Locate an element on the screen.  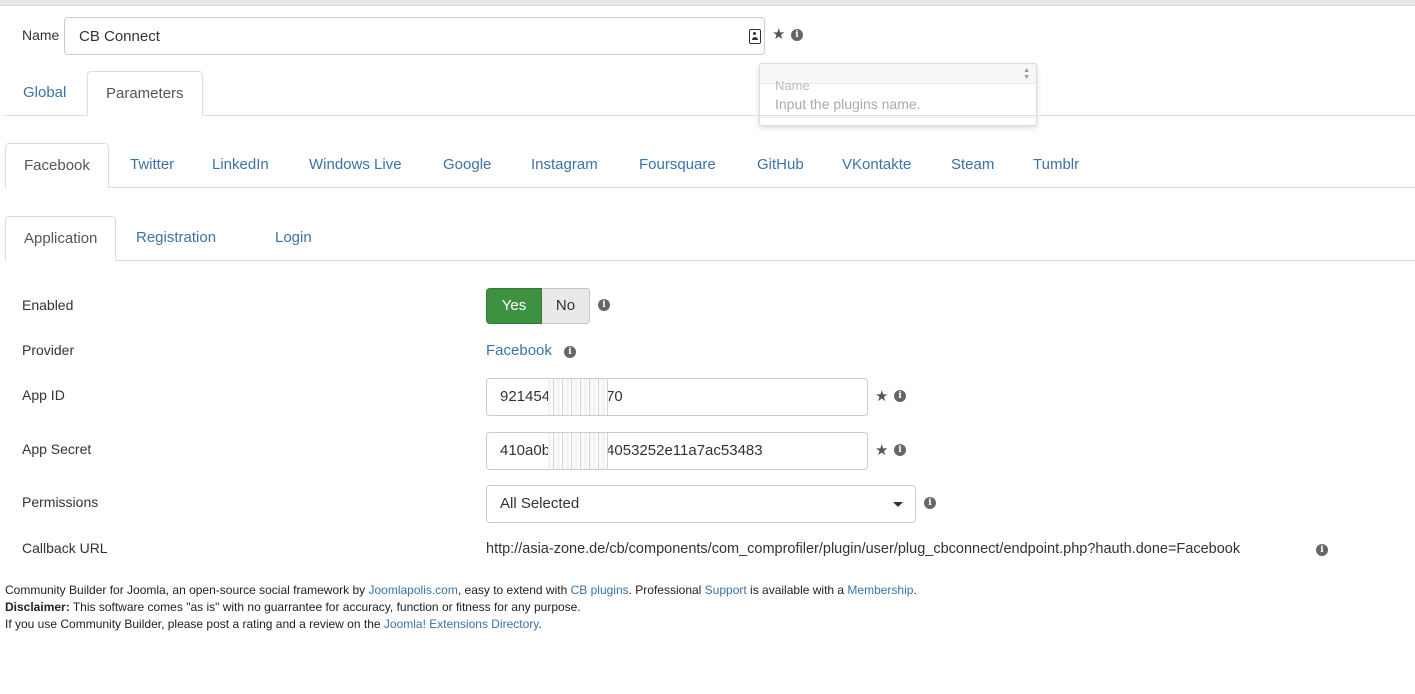
sub-tabs: Application Registration Login is located at coordinates (710, 238).